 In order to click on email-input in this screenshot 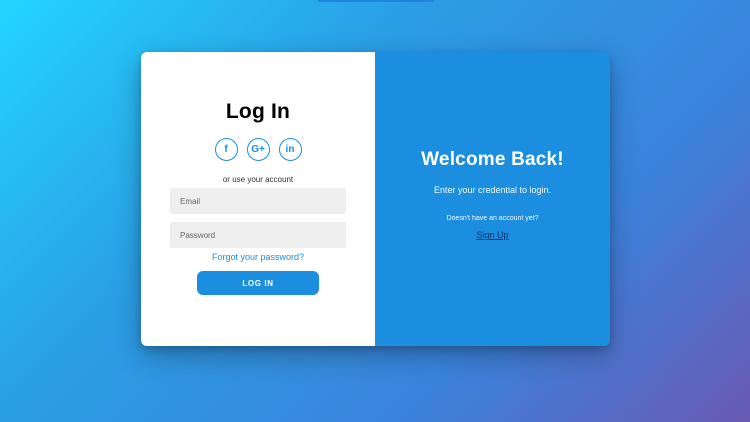, I will do `click(258, 201)`.